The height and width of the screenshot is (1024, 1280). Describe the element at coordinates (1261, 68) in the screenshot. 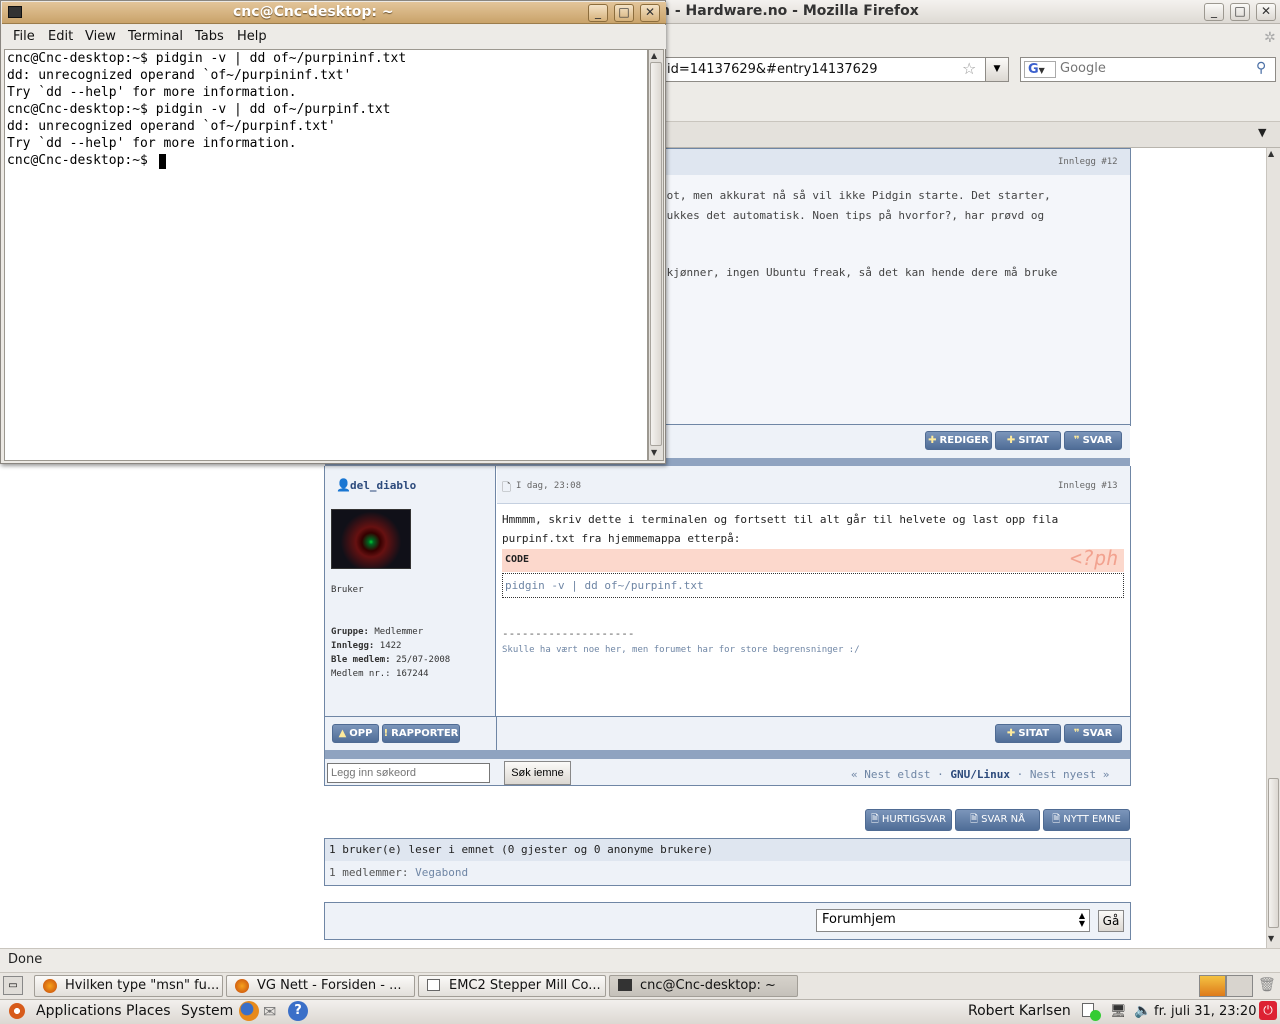

I see `search-icon: ⚲` at that location.